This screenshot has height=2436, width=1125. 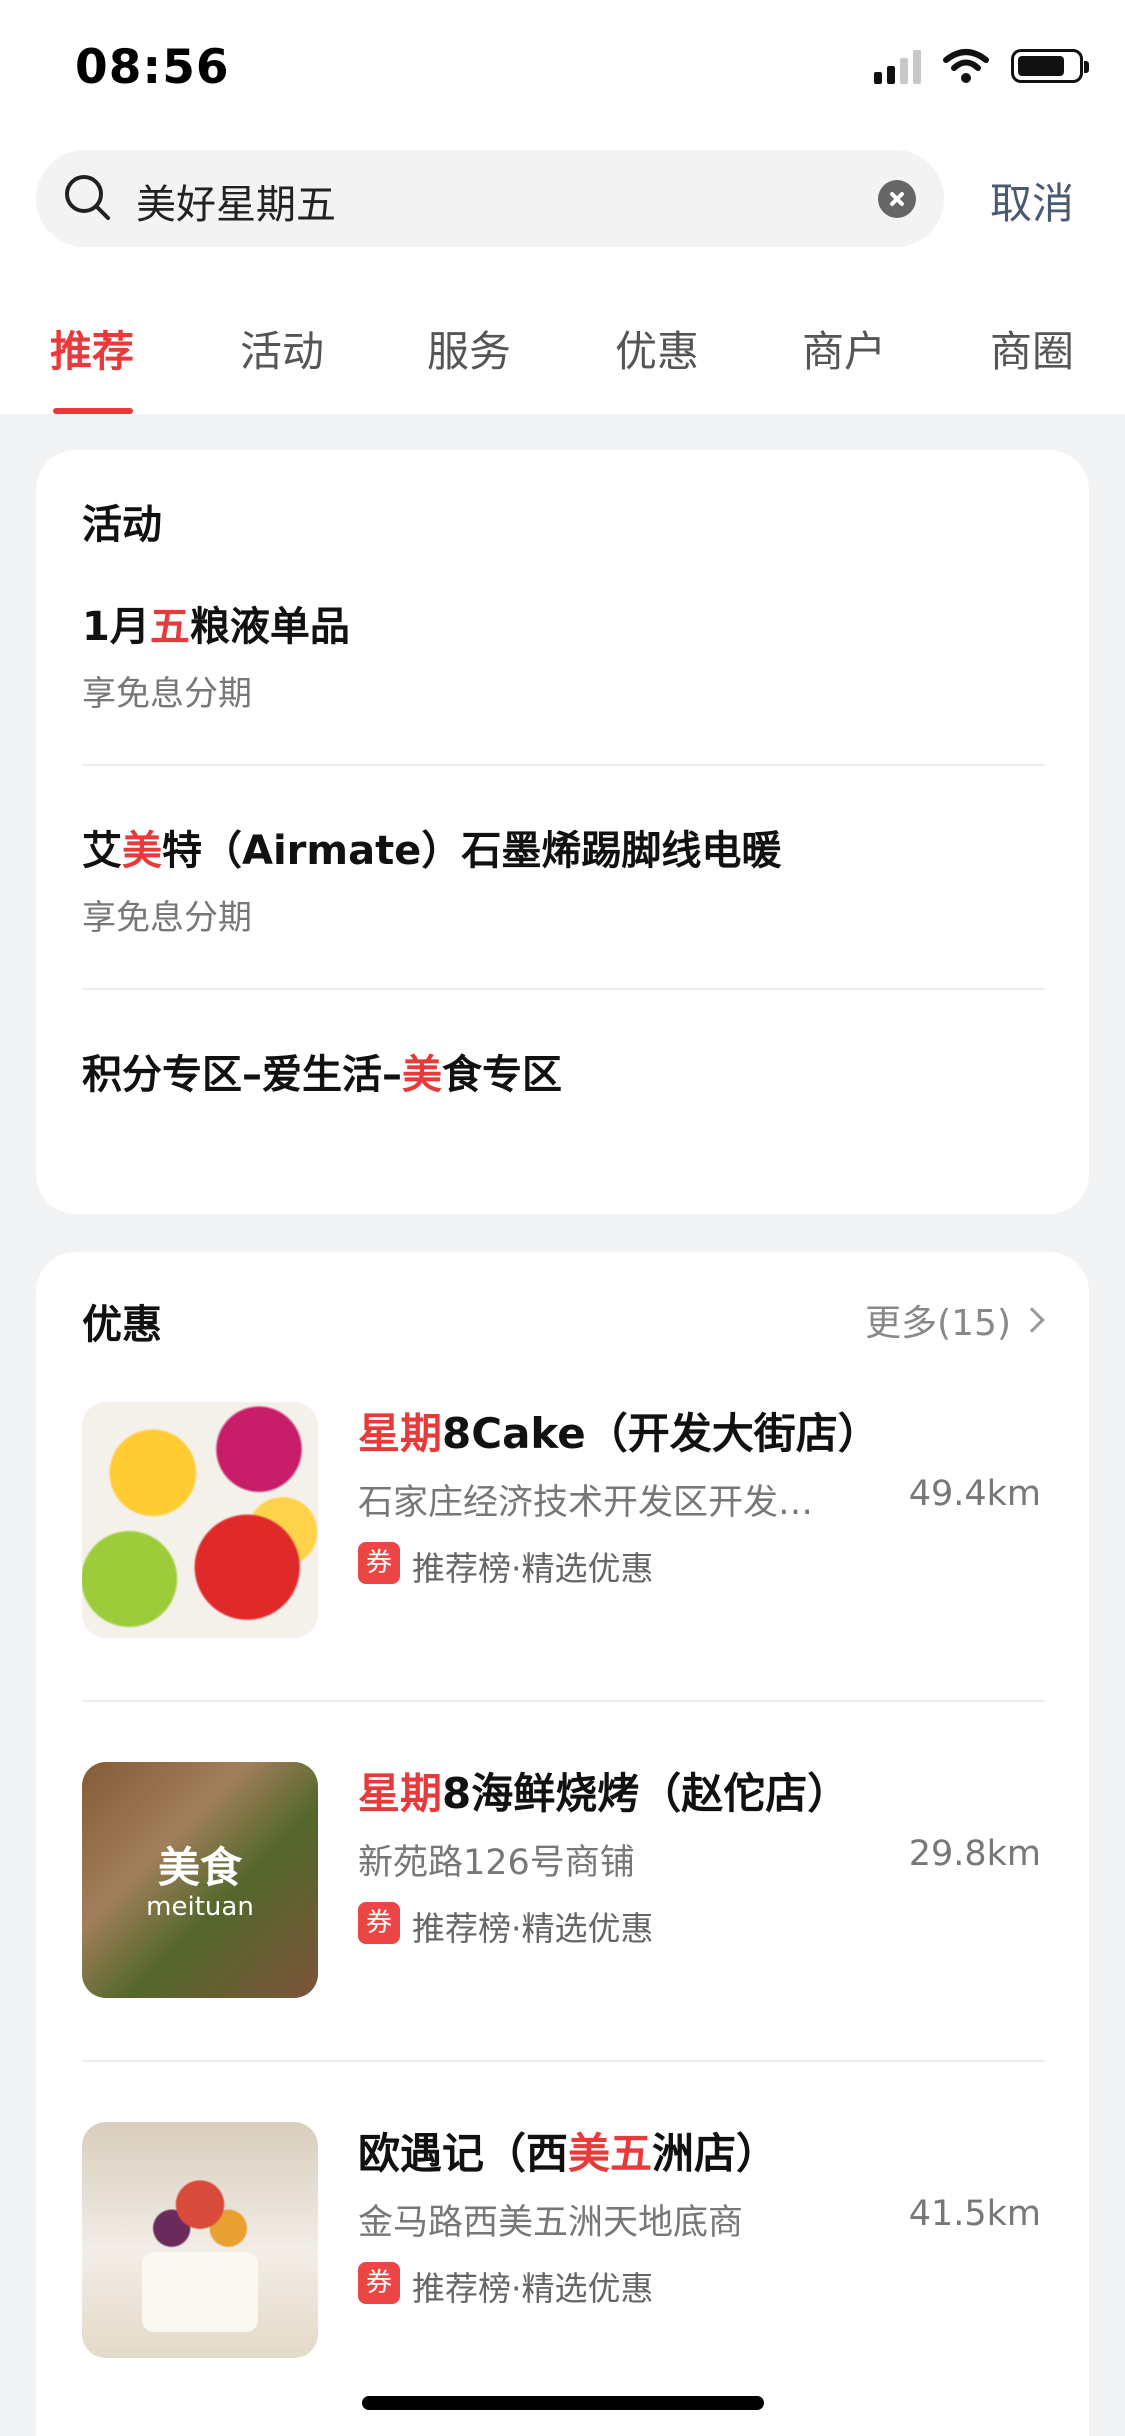 What do you see at coordinates (562, 366) in the screenshot?
I see `tab-bar: 推荐 活动 服务 优惠 商户 商圈` at bounding box center [562, 366].